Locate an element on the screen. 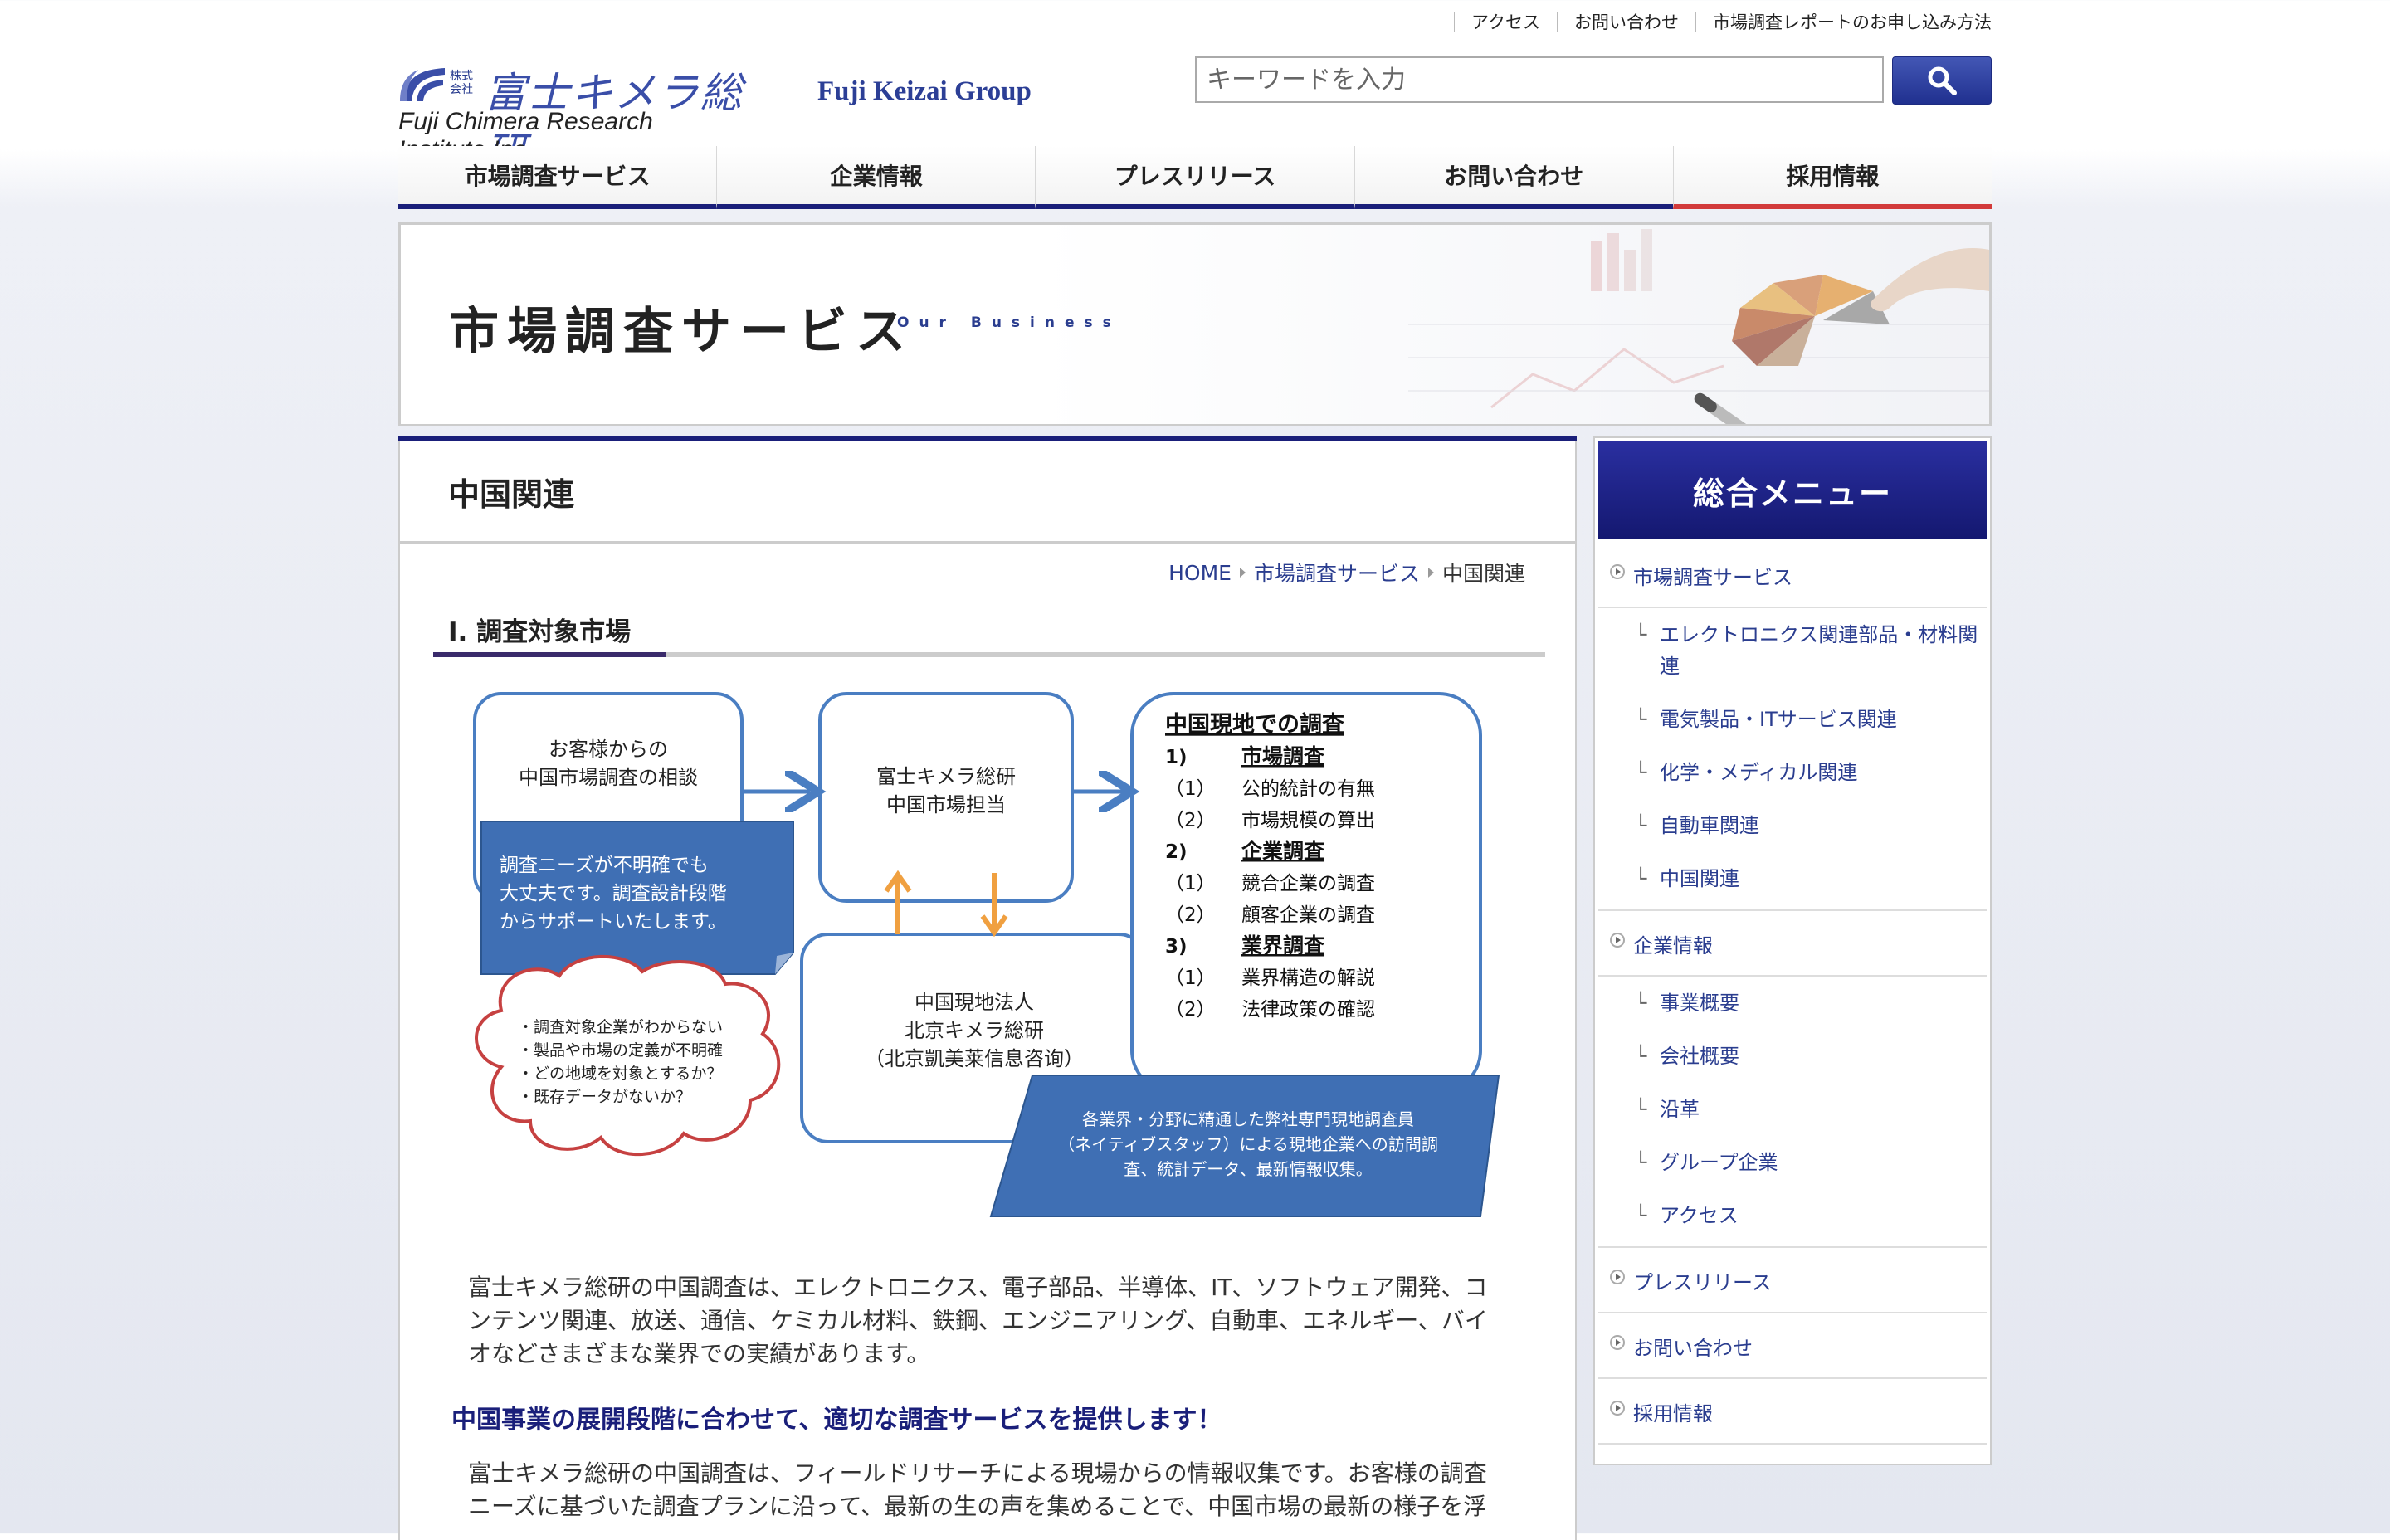 Image resolution: width=2390 pixels, height=1540 pixels. breadcrumb-current: 中国関連 is located at coordinates (1483, 574).